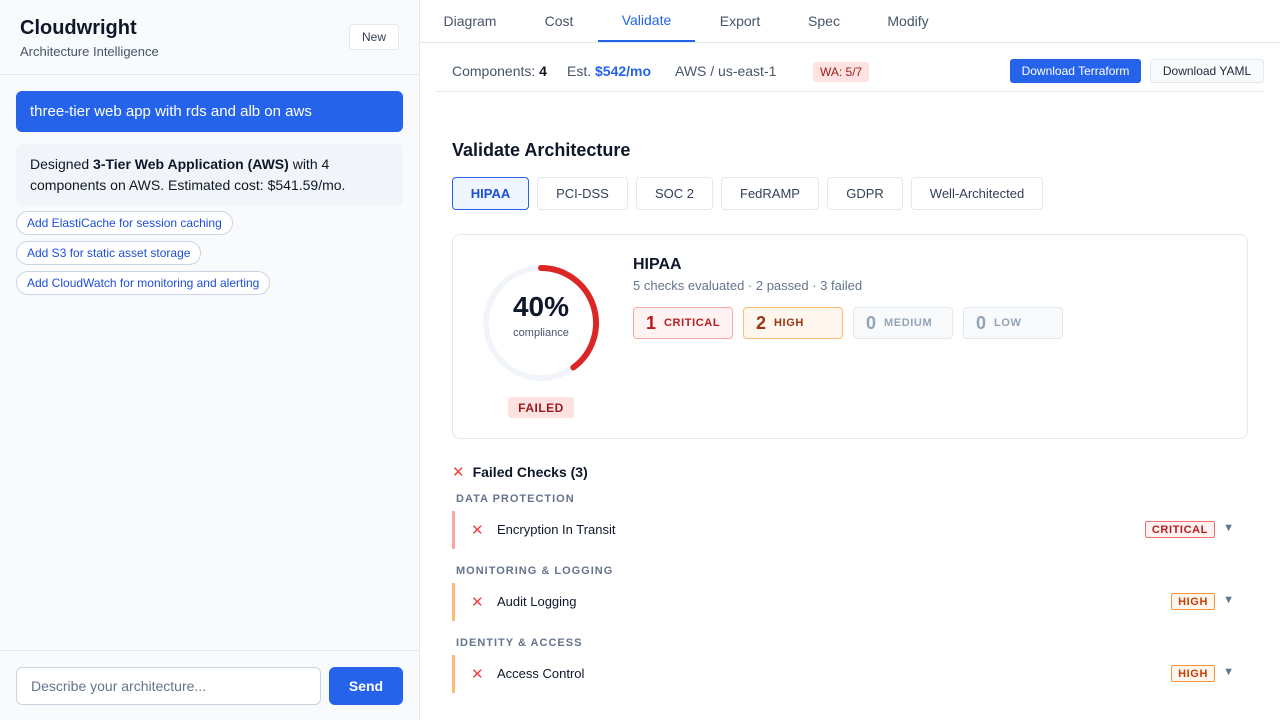 The width and height of the screenshot is (1280, 720). I want to click on failed-checks-title: Failed Checks (3), so click(530, 472).